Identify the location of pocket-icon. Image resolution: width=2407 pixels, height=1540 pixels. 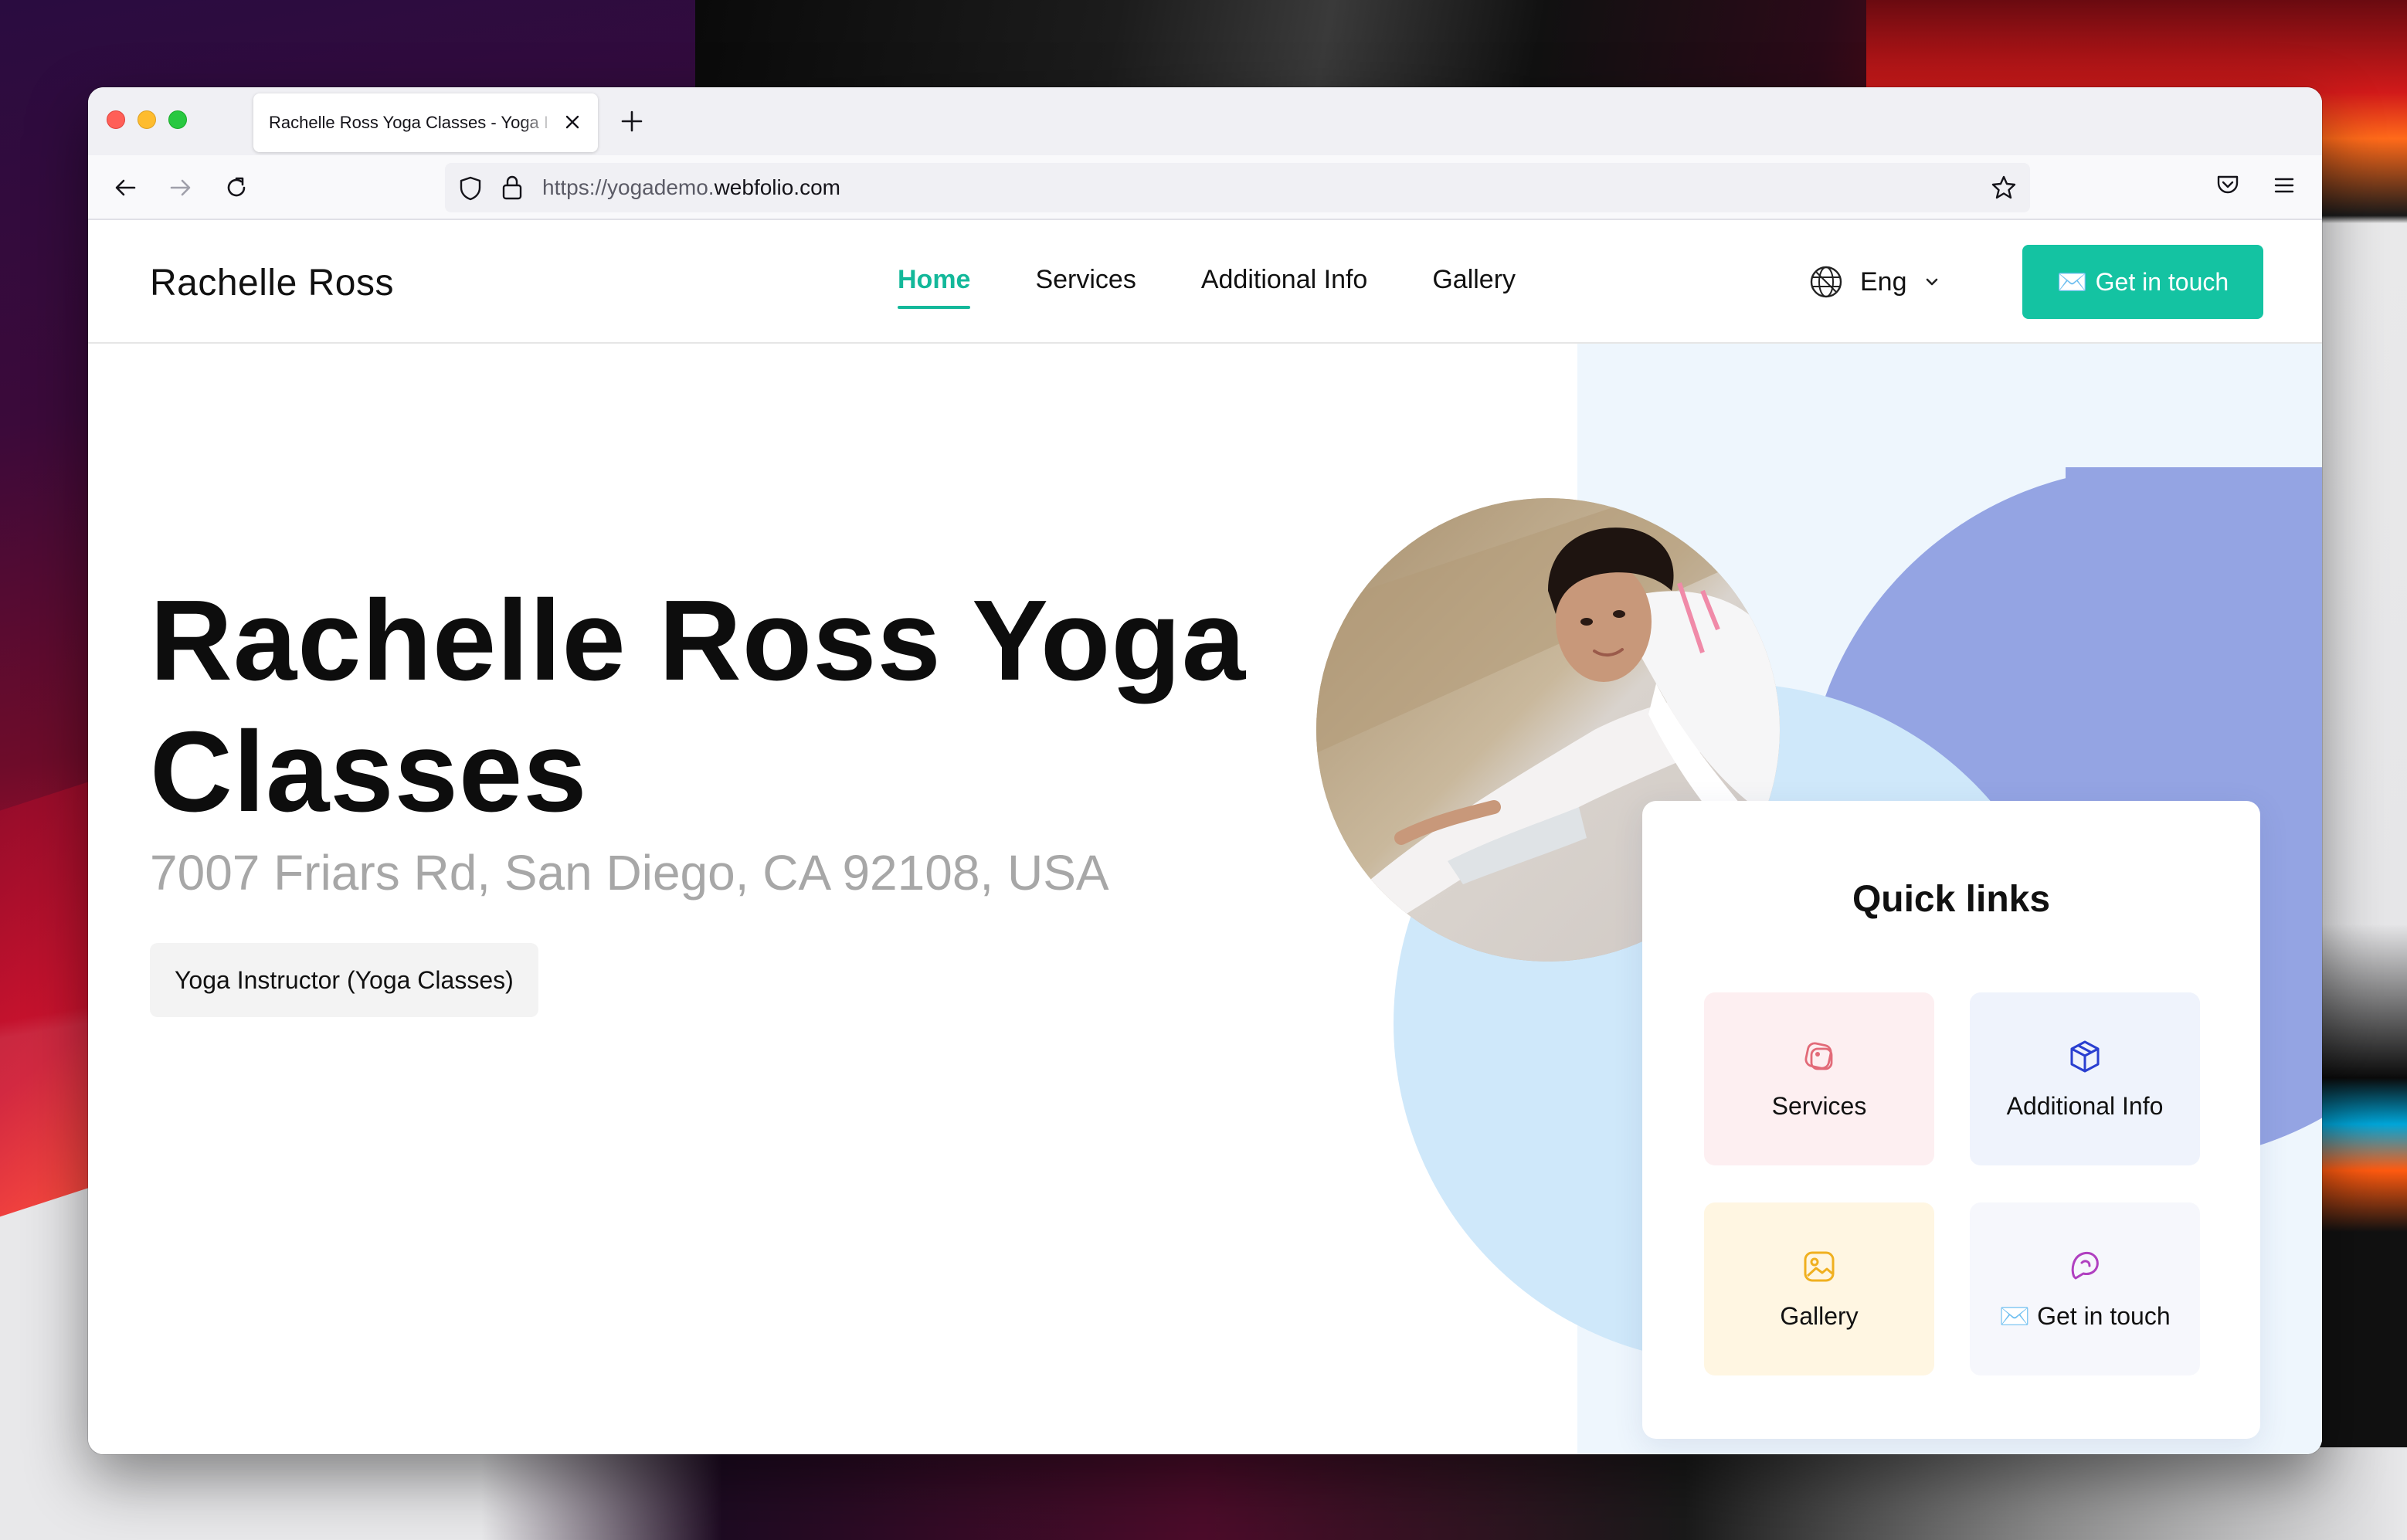
(2228, 185).